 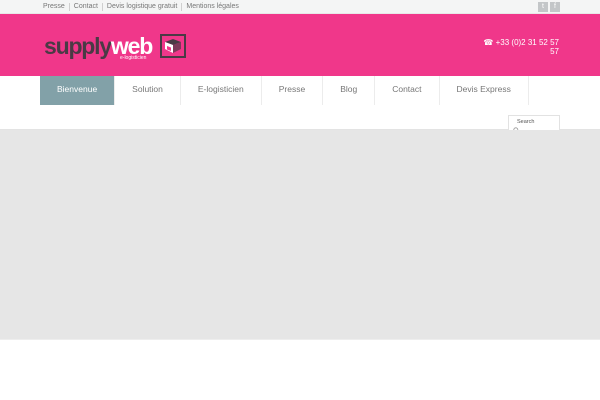 I want to click on nav-item-devis-express: Devis Express, so click(x=484, y=90).